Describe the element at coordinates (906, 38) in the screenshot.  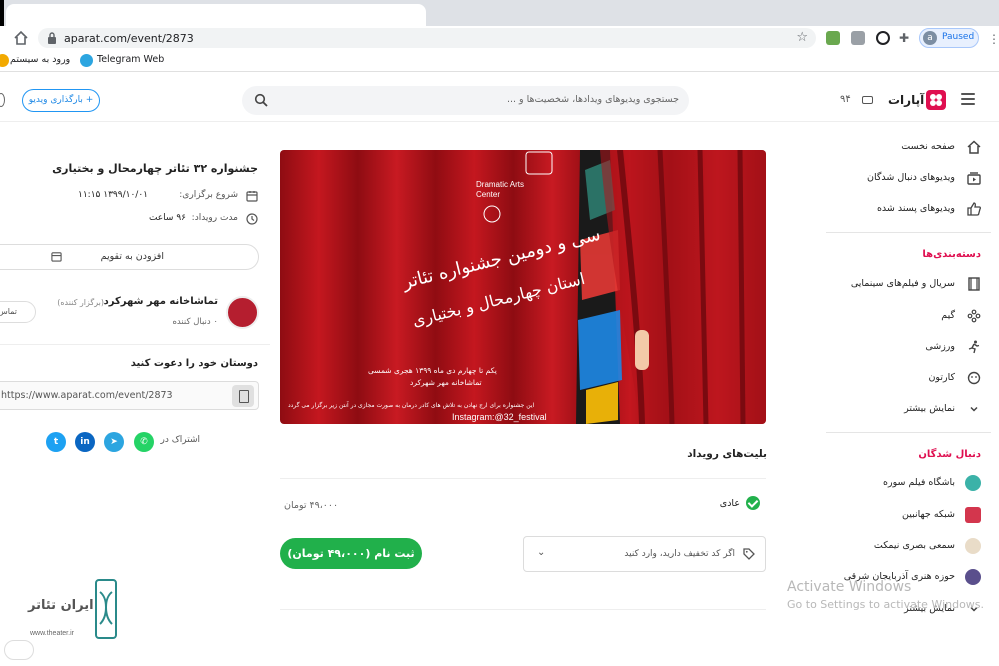
I see `puzzle-icon: ✚` at that location.